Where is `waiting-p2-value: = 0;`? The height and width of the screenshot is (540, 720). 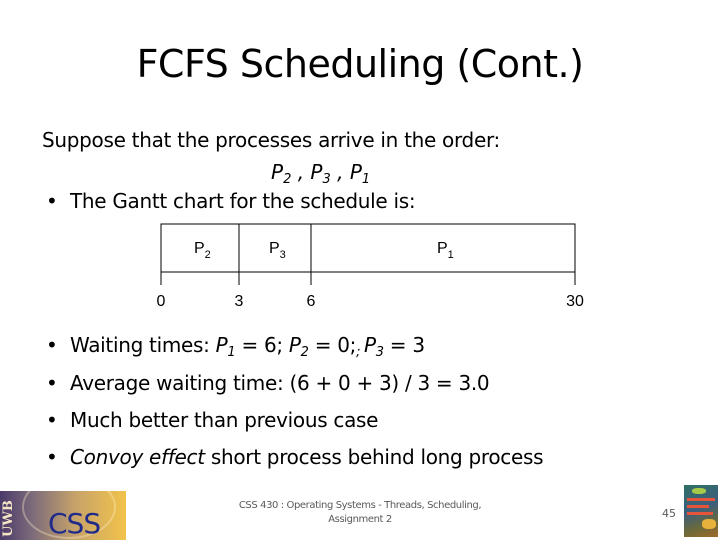 waiting-p2-value: = 0; is located at coordinates (332, 345).